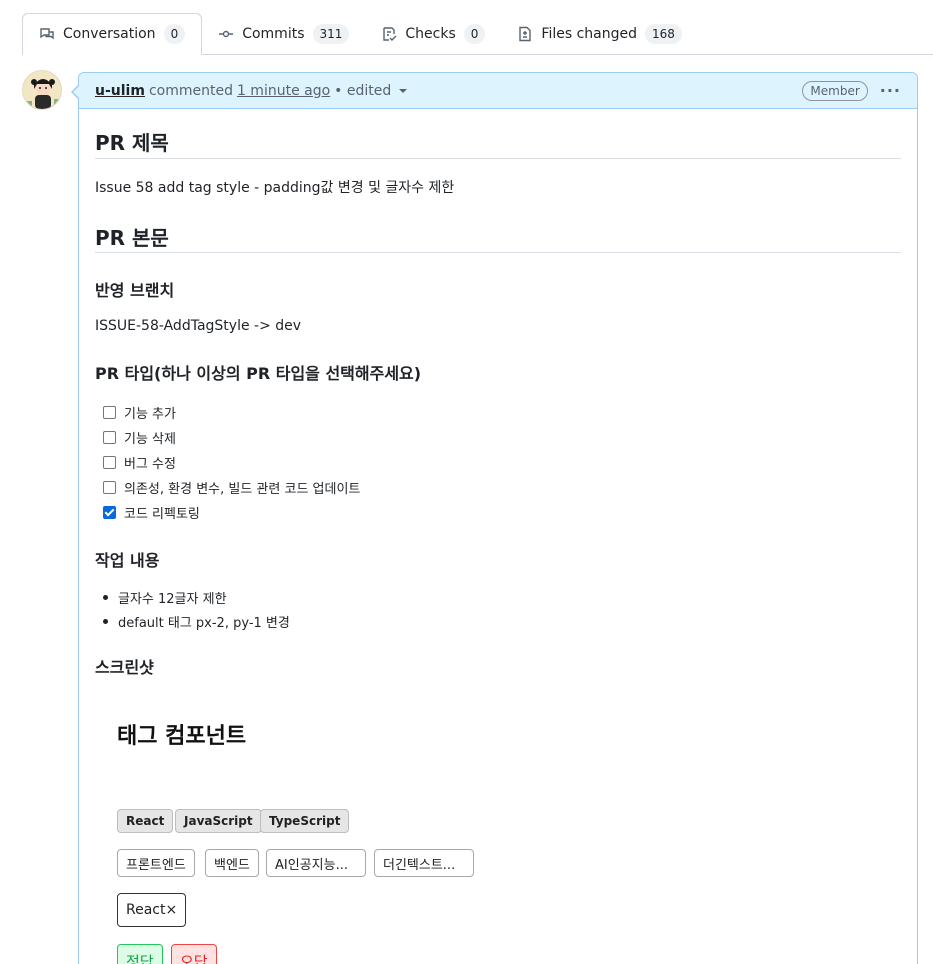  I want to click on tag-frontend: 프론트엔드, so click(156, 863).